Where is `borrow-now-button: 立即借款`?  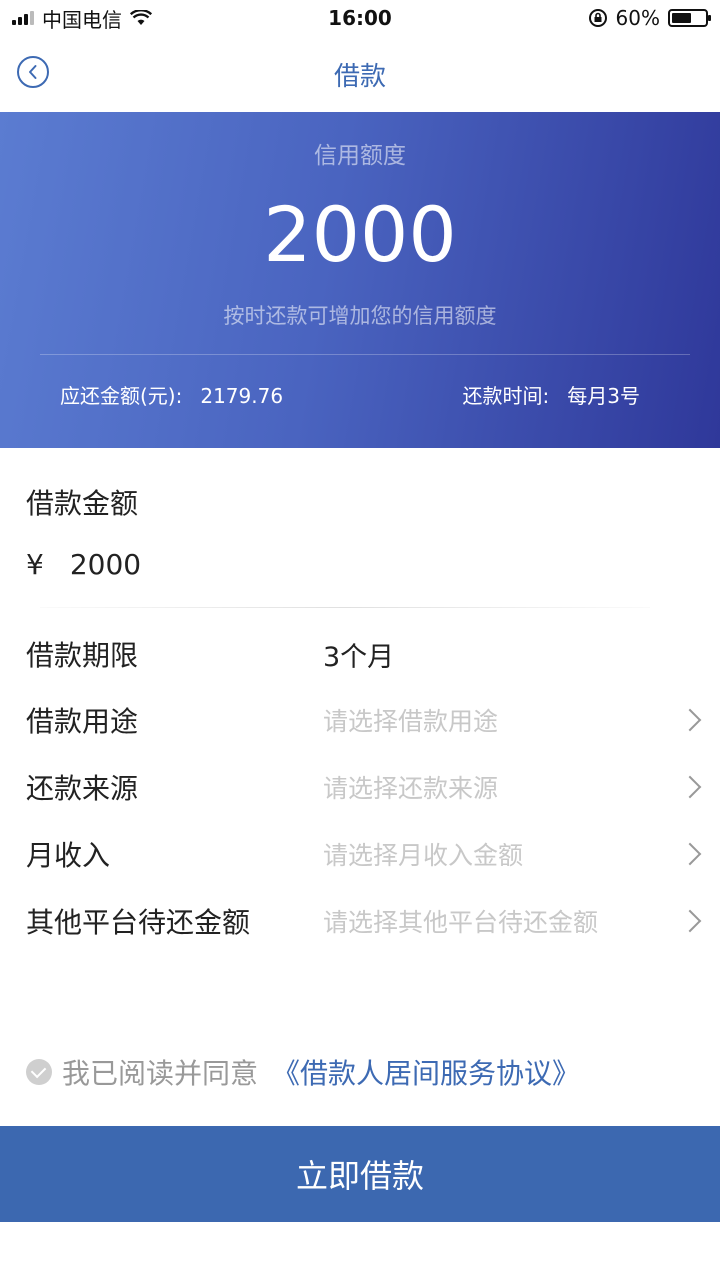
borrow-now-button: 立即借款 is located at coordinates (360, 1174).